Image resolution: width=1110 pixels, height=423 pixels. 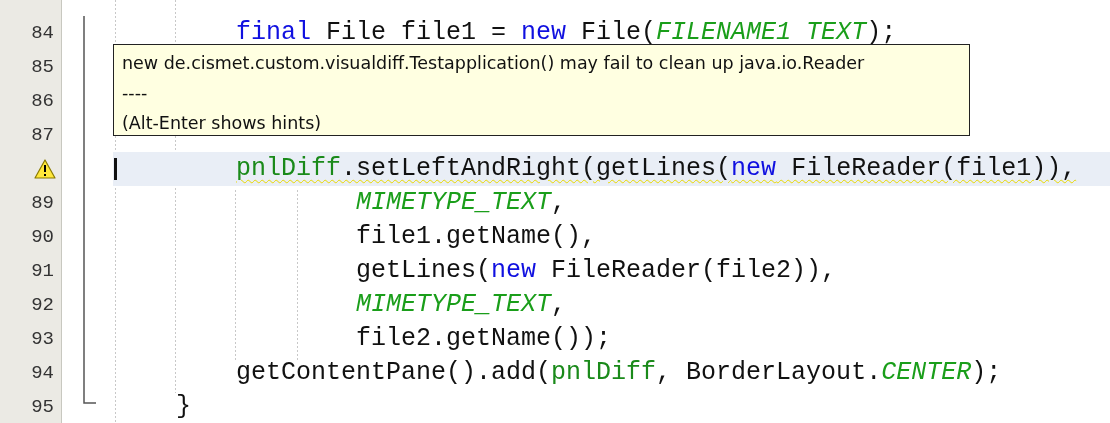 What do you see at coordinates (42, 271) in the screenshot?
I see `line-number: 91` at bounding box center [42, 271].